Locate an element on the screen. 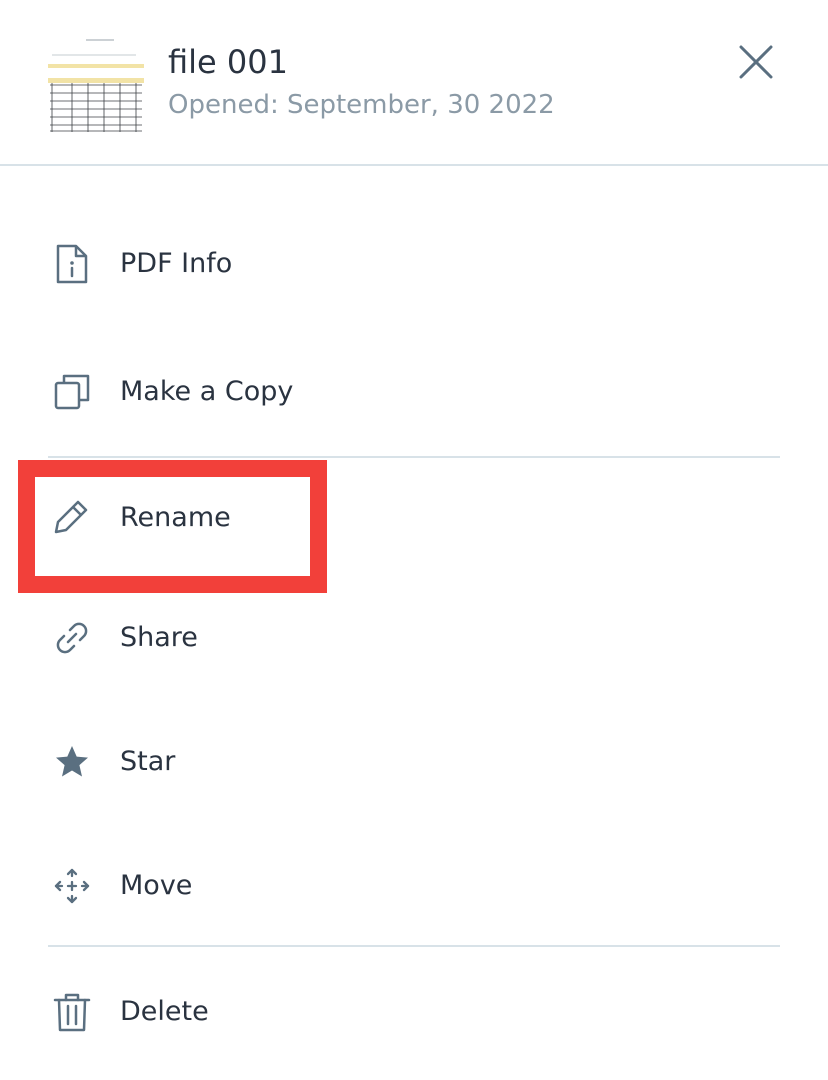 This screenshot has width=828, height=1080. menu-item-rename: Rename is located at coordinates (414, 518).